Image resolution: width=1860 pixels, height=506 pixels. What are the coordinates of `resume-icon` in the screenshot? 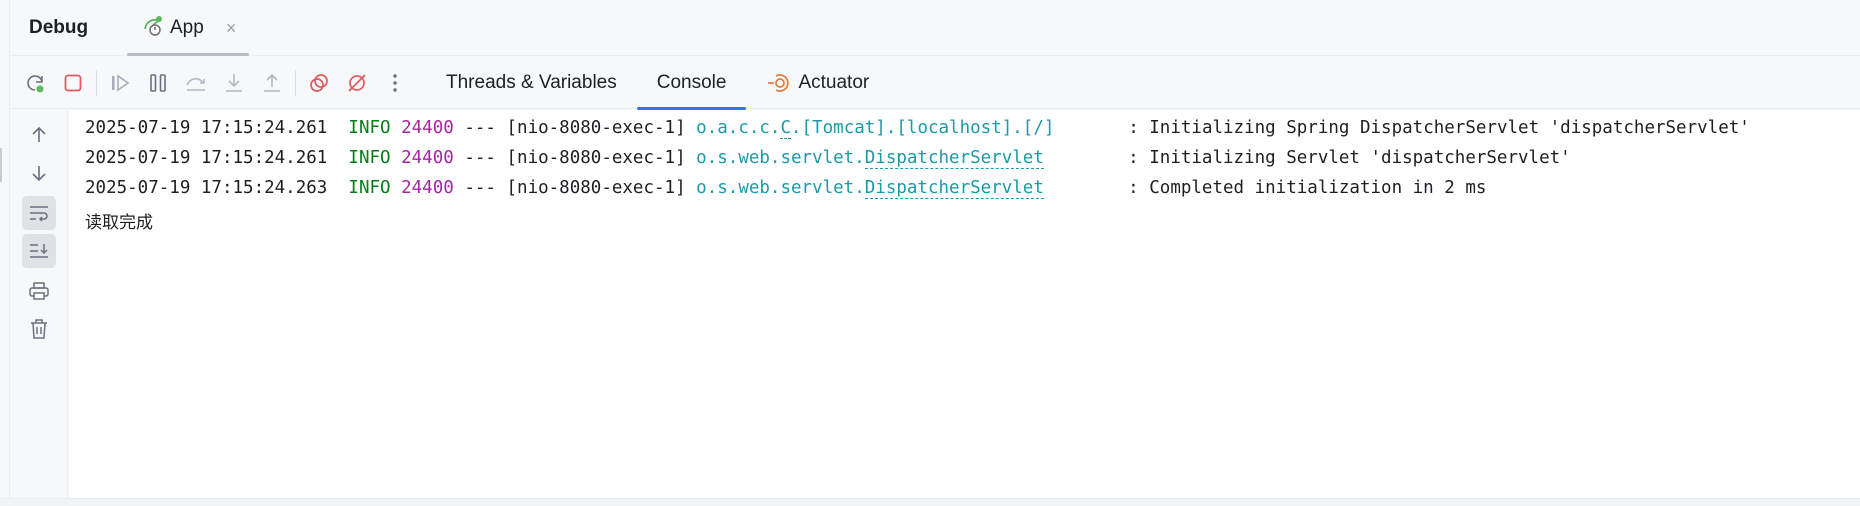 It's located at (121, 82).